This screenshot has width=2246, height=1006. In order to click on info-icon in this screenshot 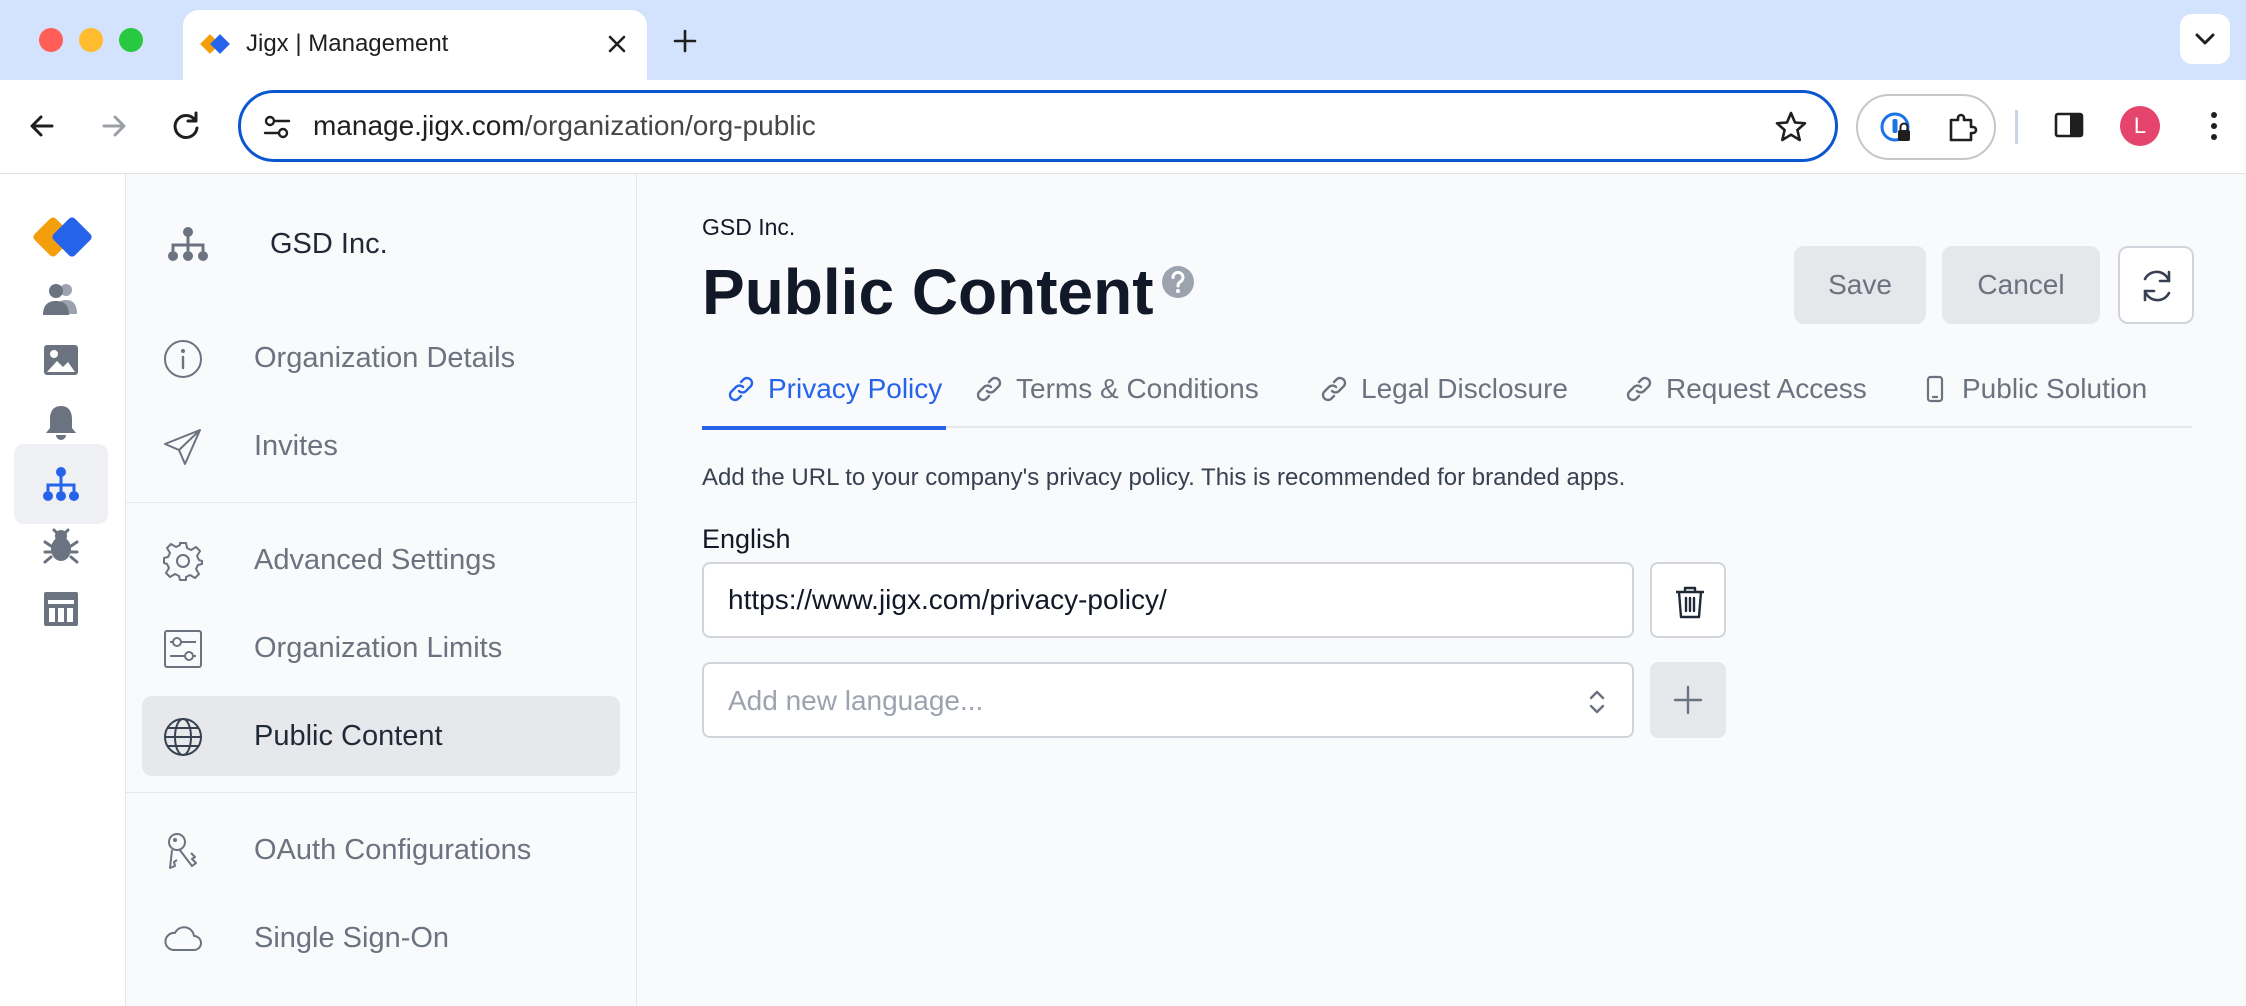, I will do `click(183, 359)`.